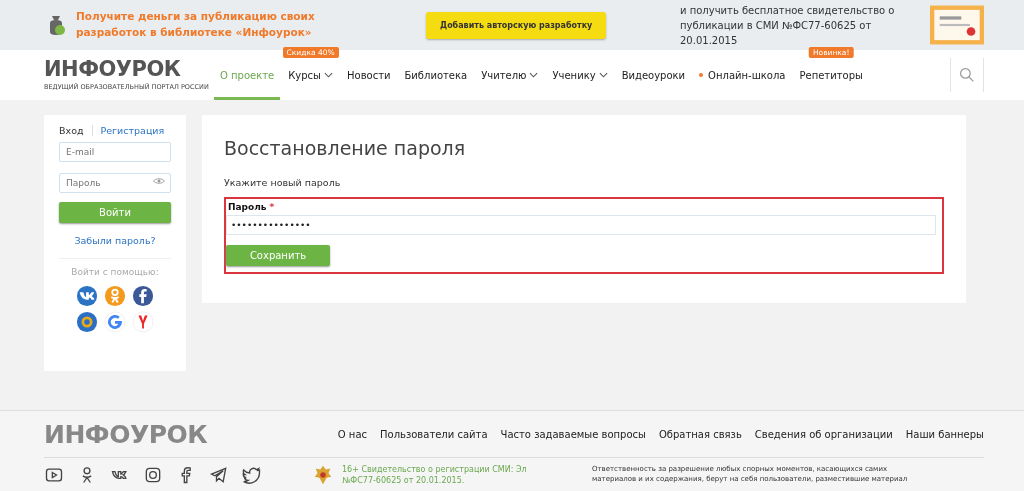  What do you see at coordinates (352, 434) in the screenshot?
I see `footer-link: О нас` at bounding box center [352, 434].